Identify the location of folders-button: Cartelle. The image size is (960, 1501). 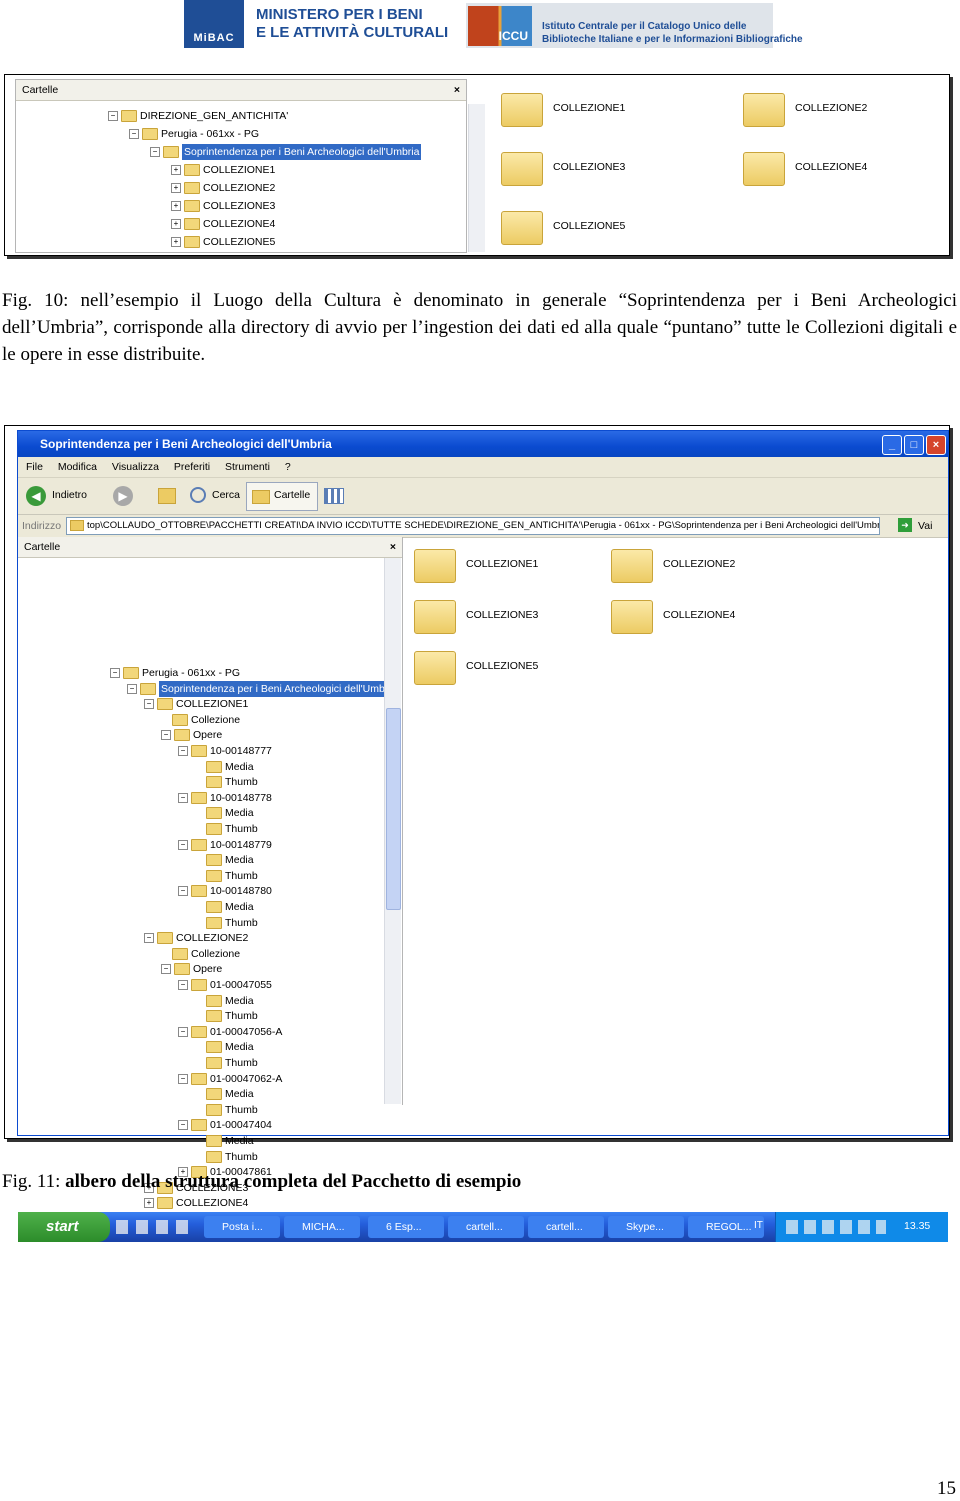
(292, 495).